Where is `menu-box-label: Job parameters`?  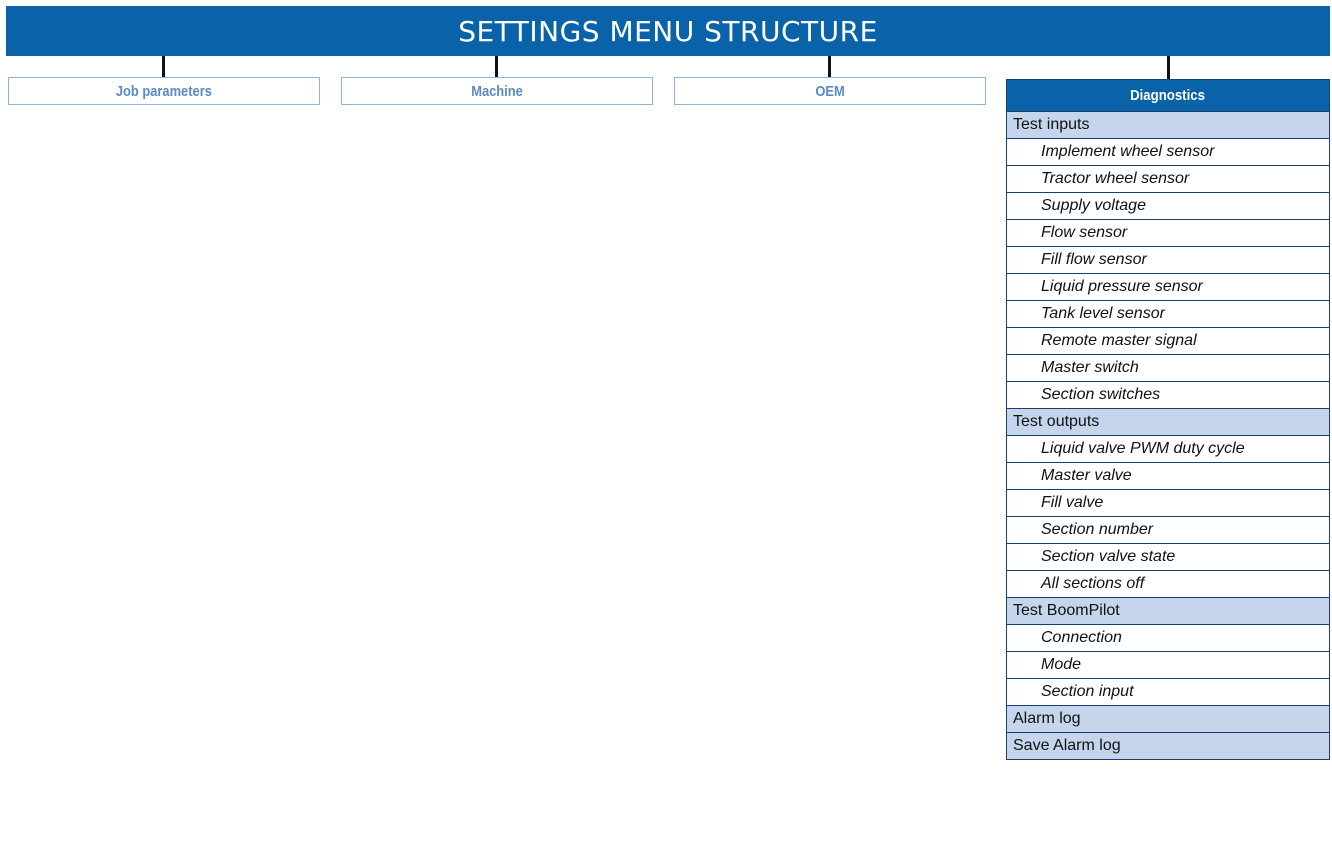
menu-box-label: Job parameters is located at coordinates (164, 91).